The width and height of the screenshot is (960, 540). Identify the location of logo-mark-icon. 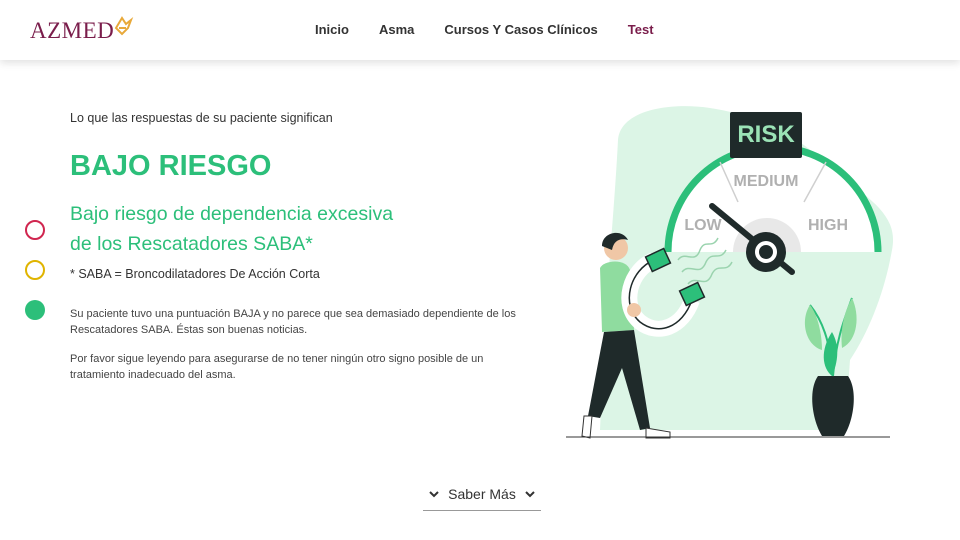
(124, 26).